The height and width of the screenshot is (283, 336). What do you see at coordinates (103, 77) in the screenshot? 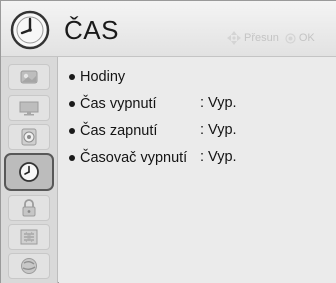
I see `menu-item-label: Hodiny` at bounding box center [103, 77].